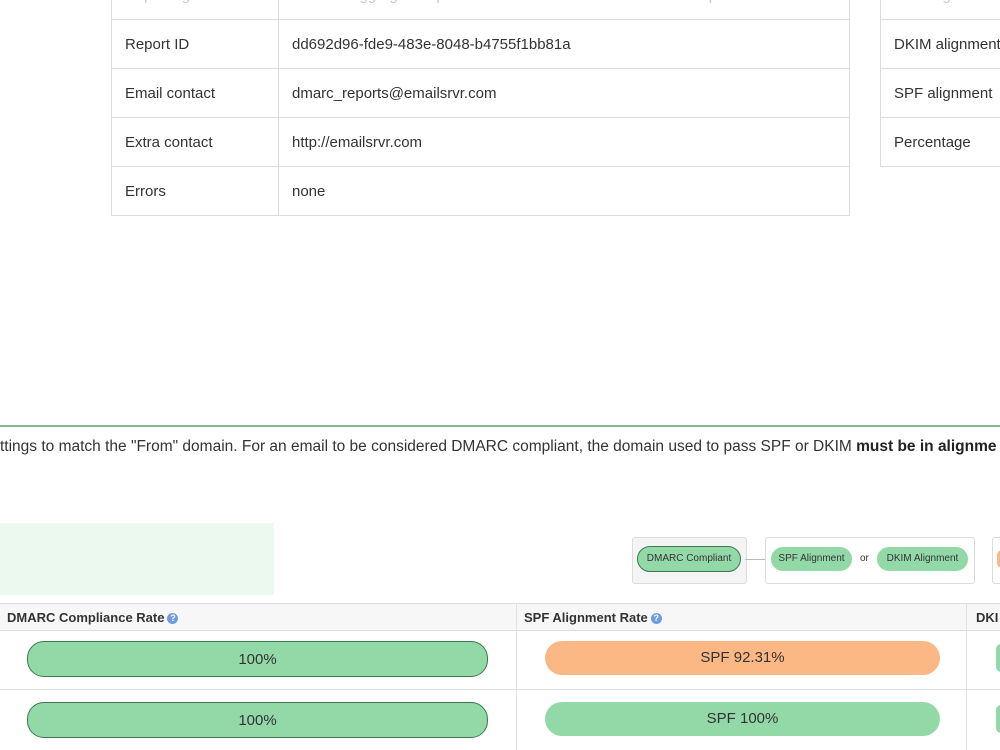  I want to click on row-label: Report ID, so click(195, 44).